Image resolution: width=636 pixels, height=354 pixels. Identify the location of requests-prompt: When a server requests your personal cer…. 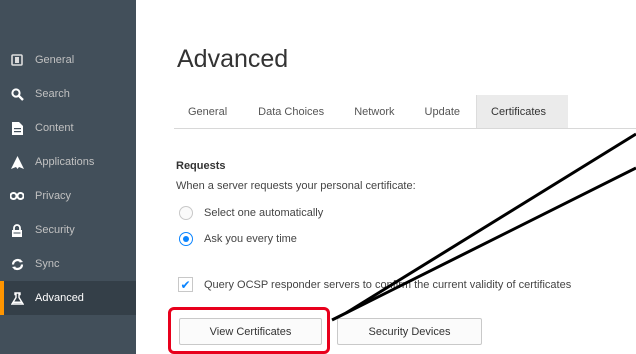
(296, 186).